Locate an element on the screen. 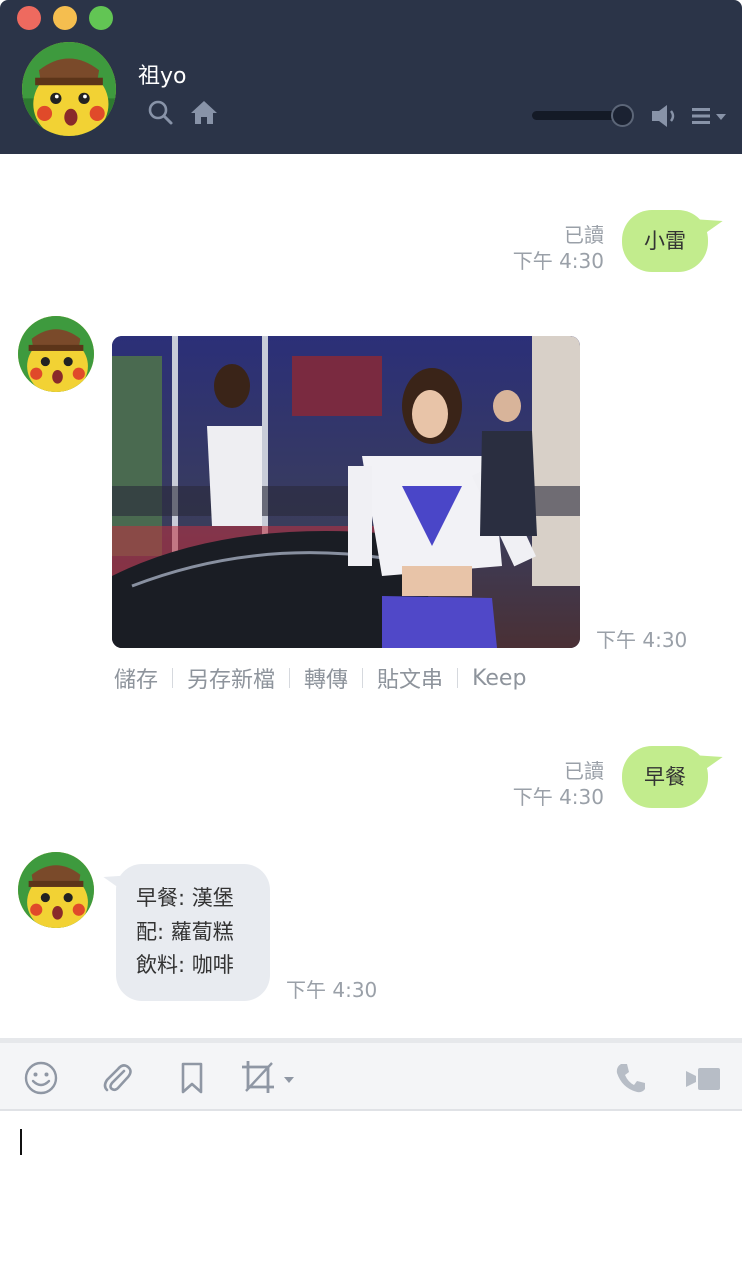 The image size is (742, 1278). contact-avatar is located at coordinates (69, 89).